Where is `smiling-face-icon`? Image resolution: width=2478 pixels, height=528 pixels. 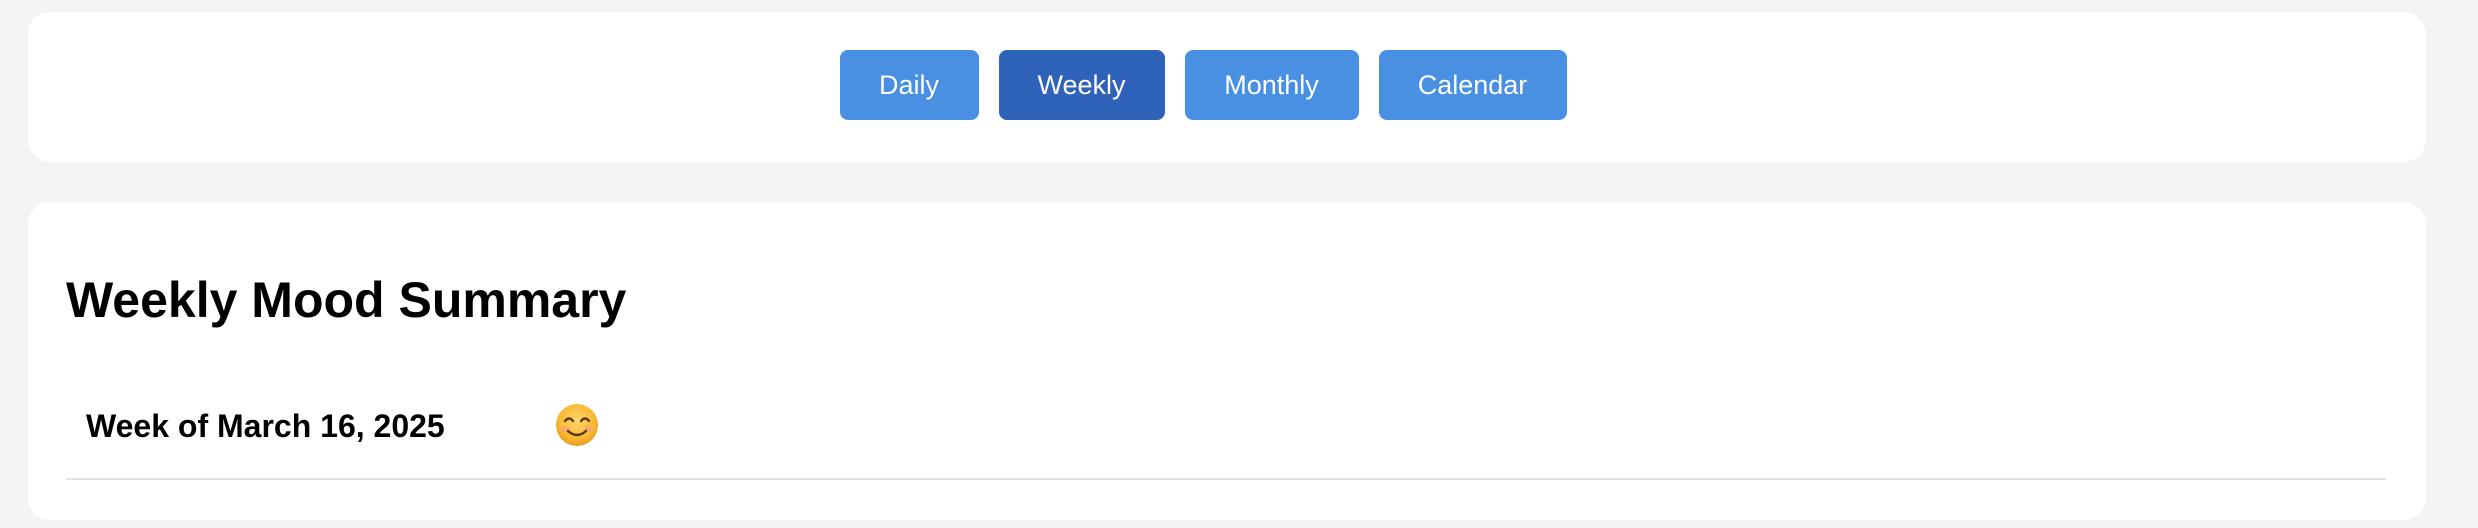 smiling-face-icon is located at coordinates (577, 425).